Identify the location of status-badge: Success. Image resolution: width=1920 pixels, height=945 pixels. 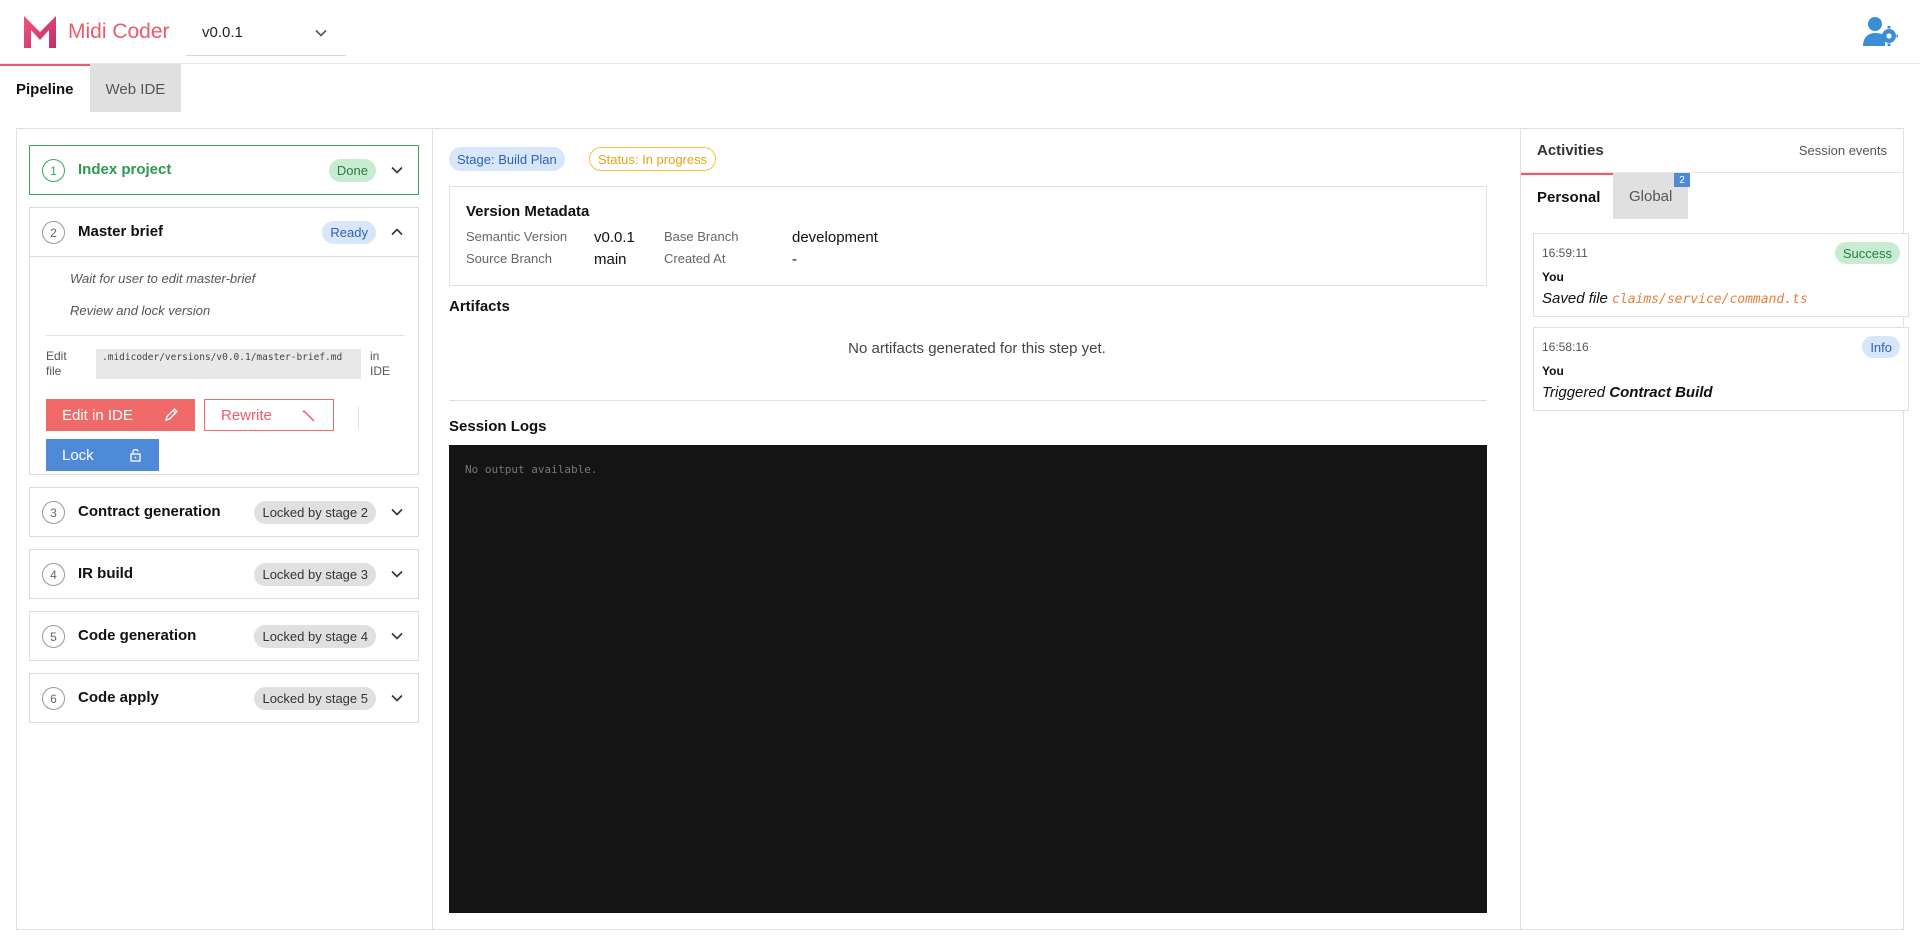
(1867, 253).